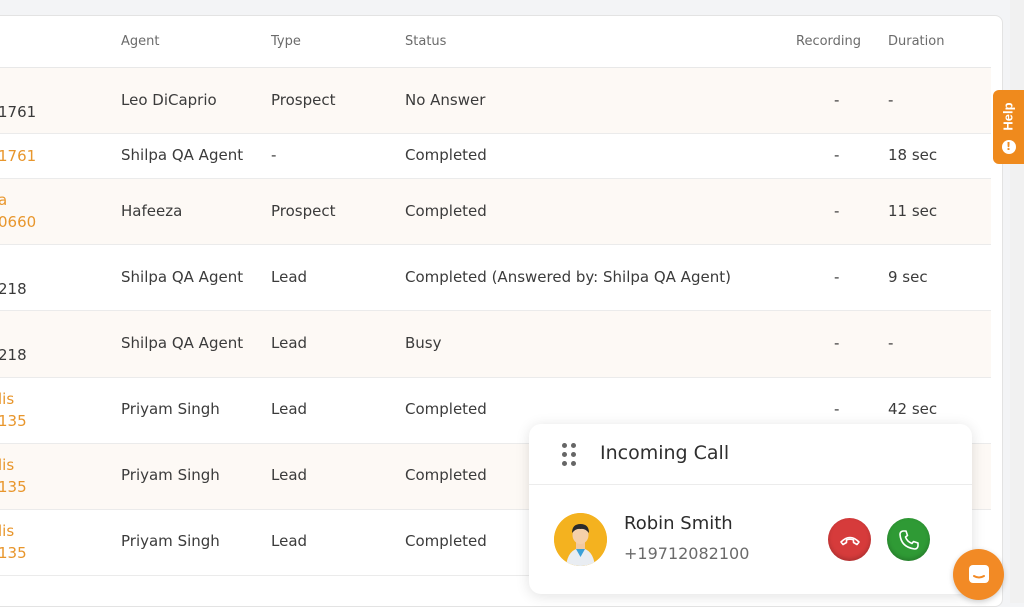 The width and height of the screenshot is (1024, 607). Describe the element at coordinates (425, 41) in the screenshot. I see `header-status: Status` at that location.